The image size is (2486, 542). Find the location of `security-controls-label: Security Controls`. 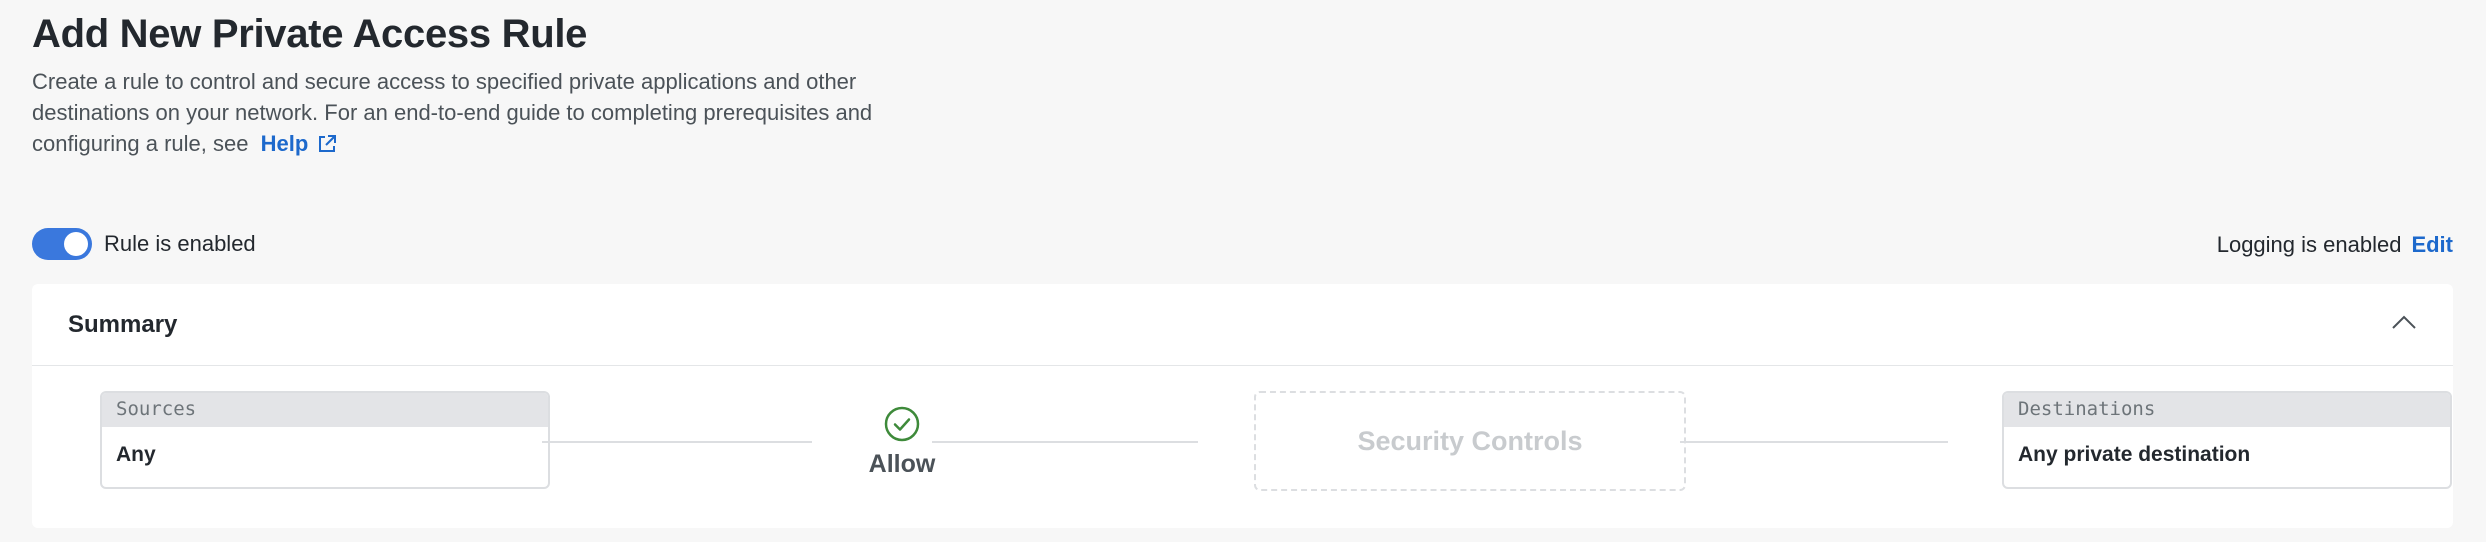

security-controls-label: Security Controls is located at coordinates (1470, 440).